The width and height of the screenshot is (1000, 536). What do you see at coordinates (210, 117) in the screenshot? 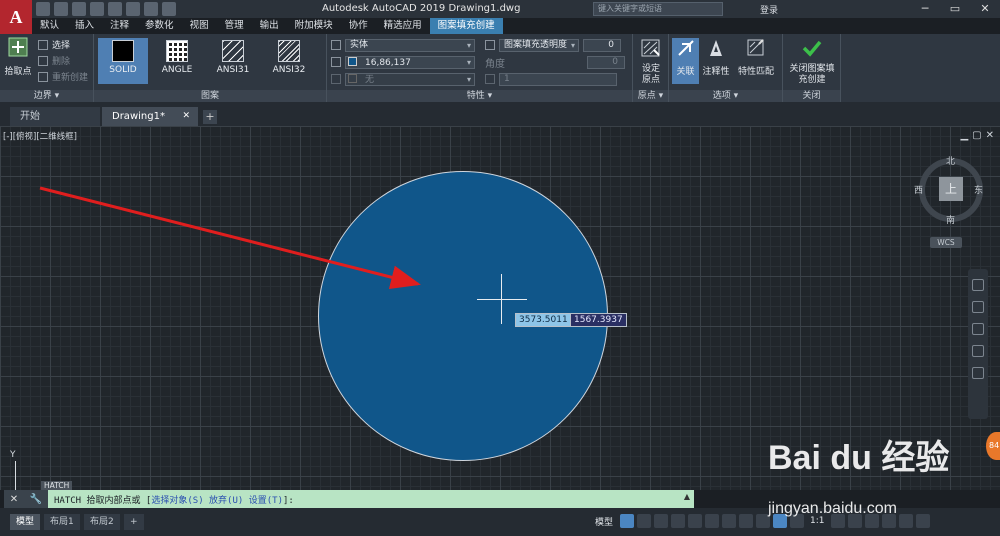
I see `new-tab-button: +` at bounding box center [210, 117].